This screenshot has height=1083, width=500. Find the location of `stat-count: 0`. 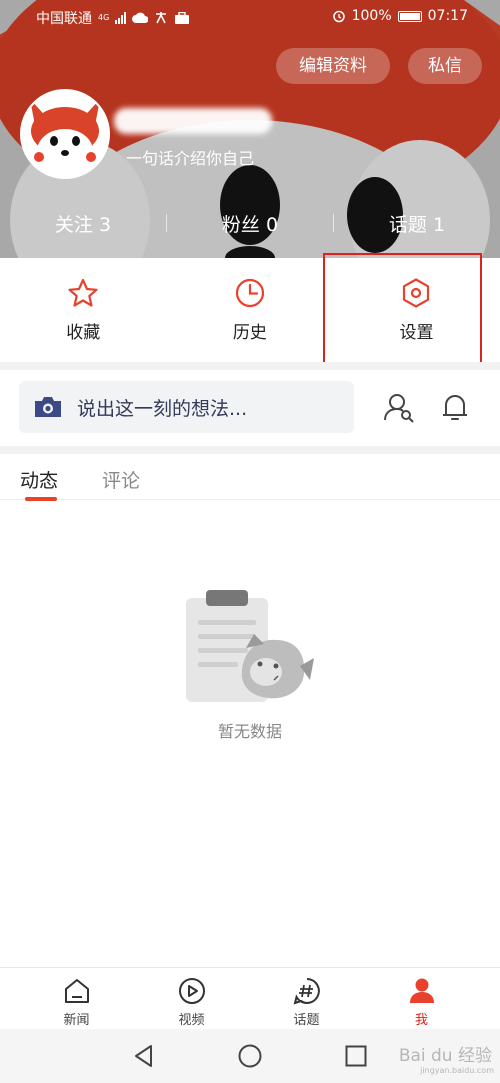

stat-count: 0 is located at coordinates (272, 224).